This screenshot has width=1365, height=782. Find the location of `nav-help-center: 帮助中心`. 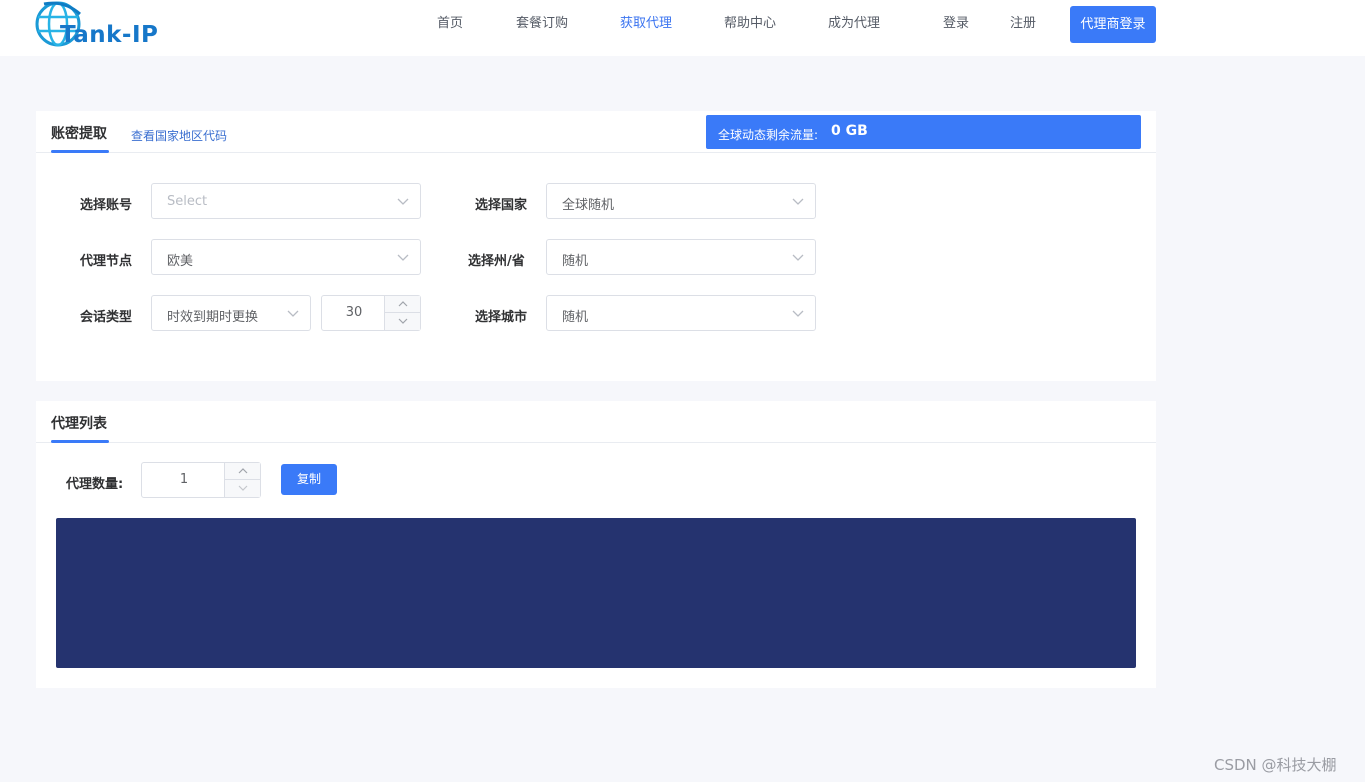

nav-help-center: 帮助中心 is located at coordinates (750, 24).